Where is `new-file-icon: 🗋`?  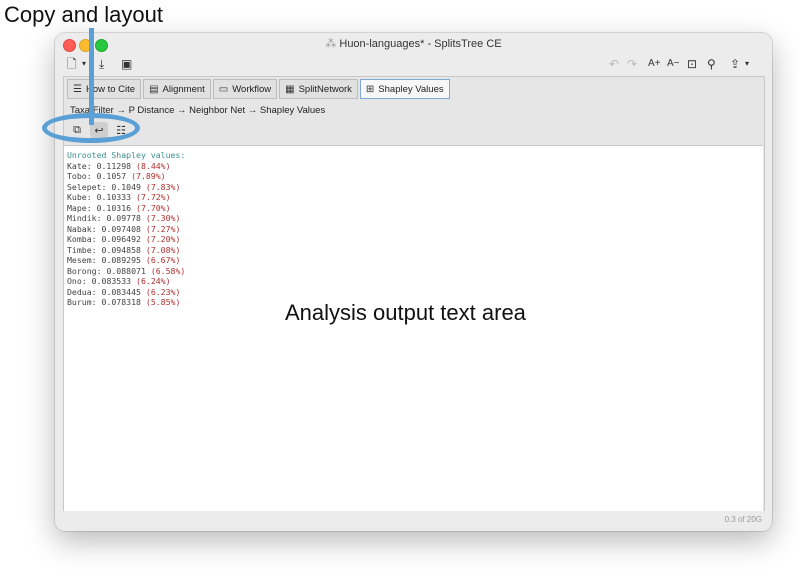 new-file-icon: 🗋 is located at coordinates (72, 64).